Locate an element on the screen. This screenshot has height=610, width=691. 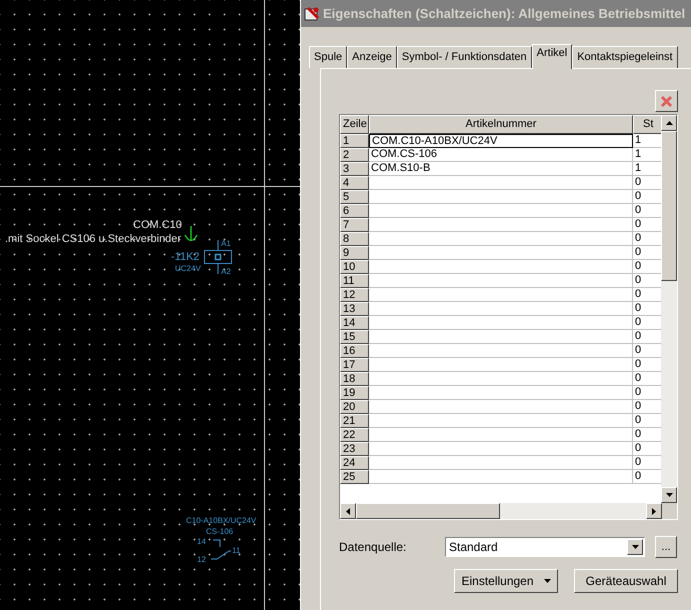
vertical-scrollbar is located at coordinates (669, 309).